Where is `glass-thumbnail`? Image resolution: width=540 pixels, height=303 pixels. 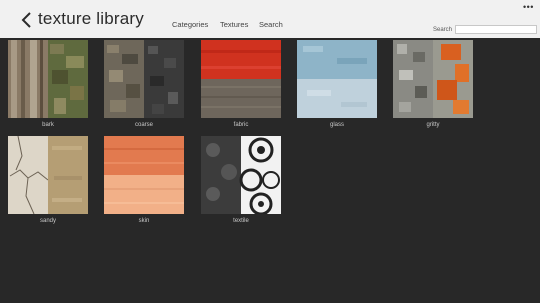 glass-thumbnail is located at coordinates (337, 79).